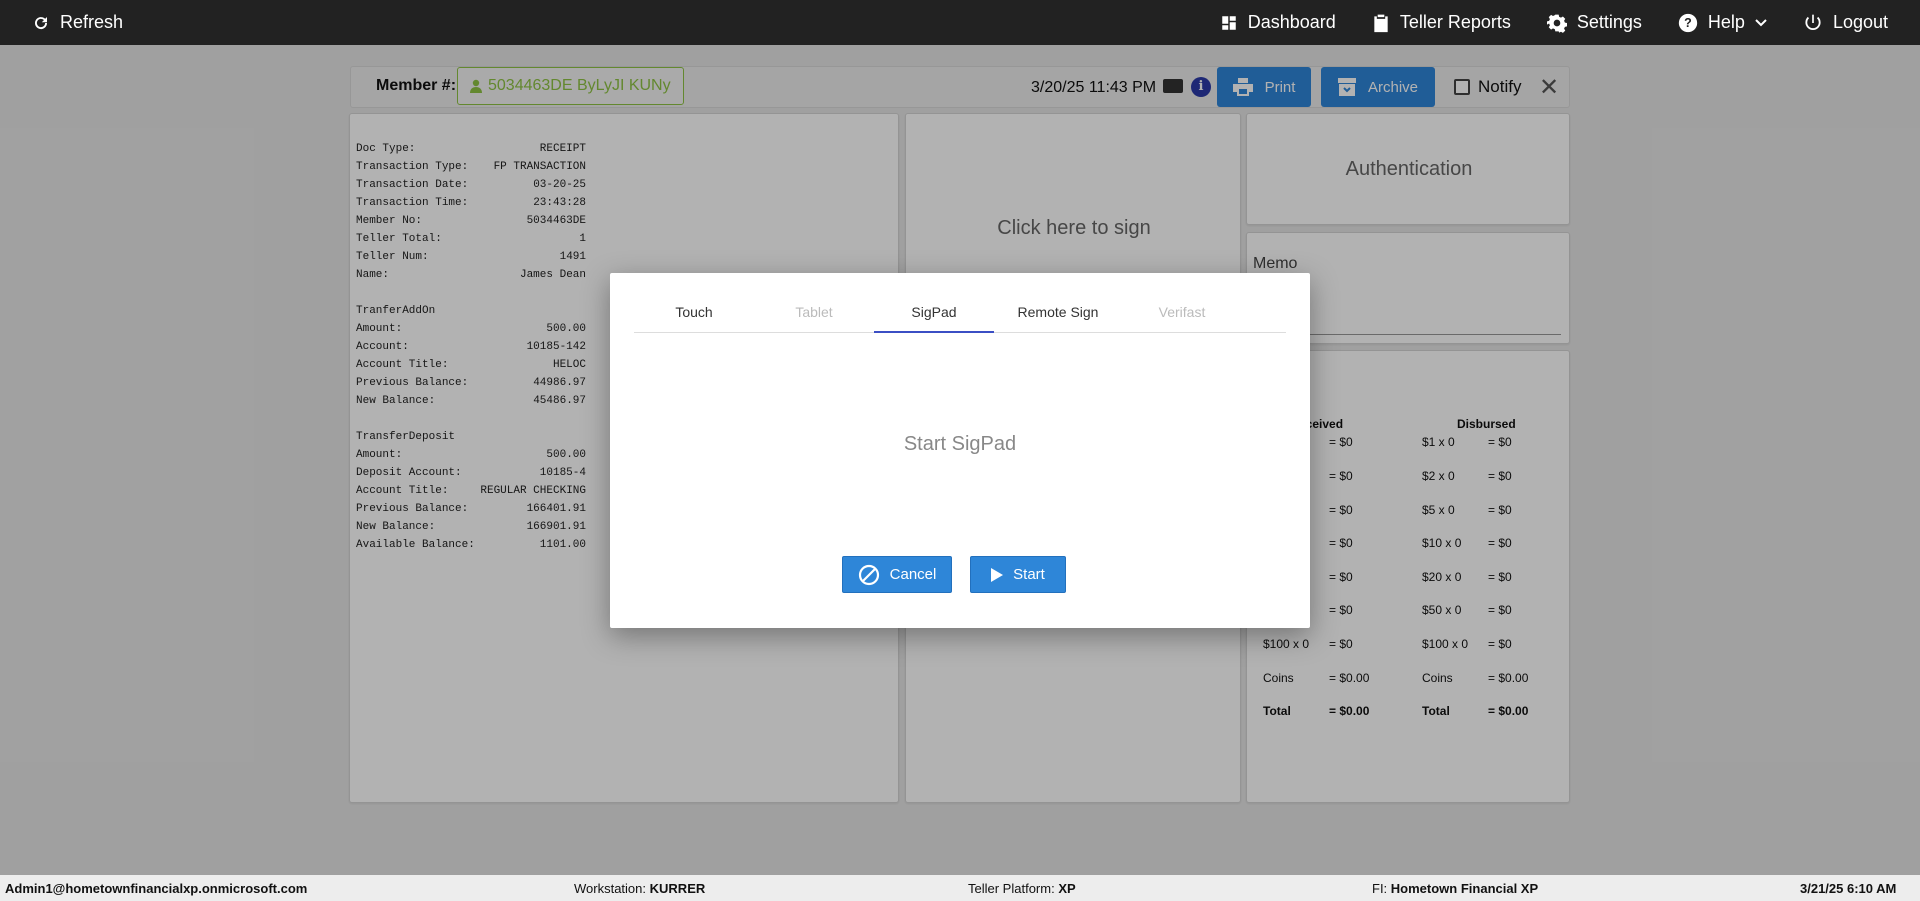  What do you see at coordinates (1609, 22) in the screenshot?
I see `nav-settings-label: Settings` at bounding box center [1609, 22].